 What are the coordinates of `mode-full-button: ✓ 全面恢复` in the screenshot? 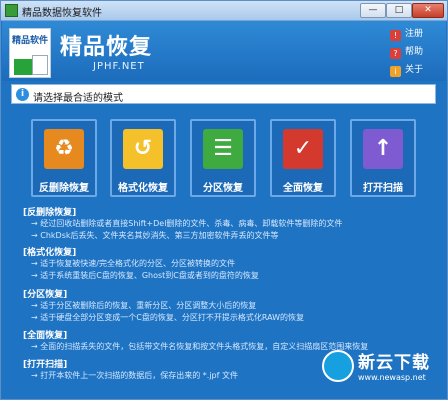 It's located at (303, 158).